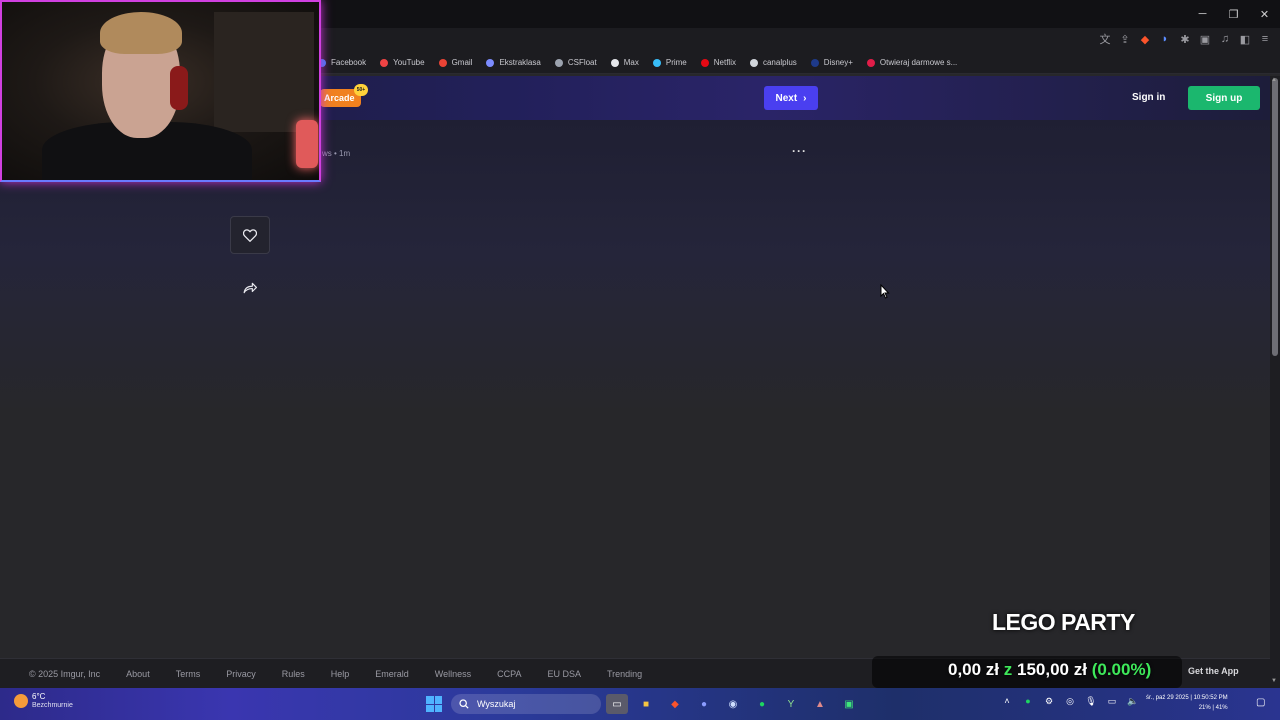  I want to click on csfloat-icon, so click(558, 62).